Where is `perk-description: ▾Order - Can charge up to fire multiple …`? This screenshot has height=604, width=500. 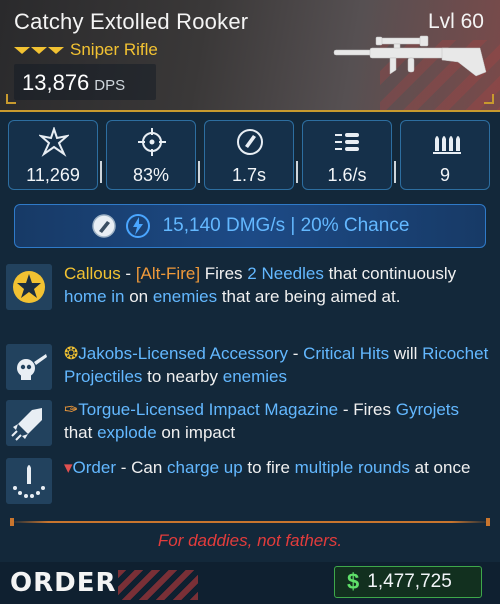 perk-description: ▾Order - Can charge up to fire multiple … is located at coordinates (277, 467).